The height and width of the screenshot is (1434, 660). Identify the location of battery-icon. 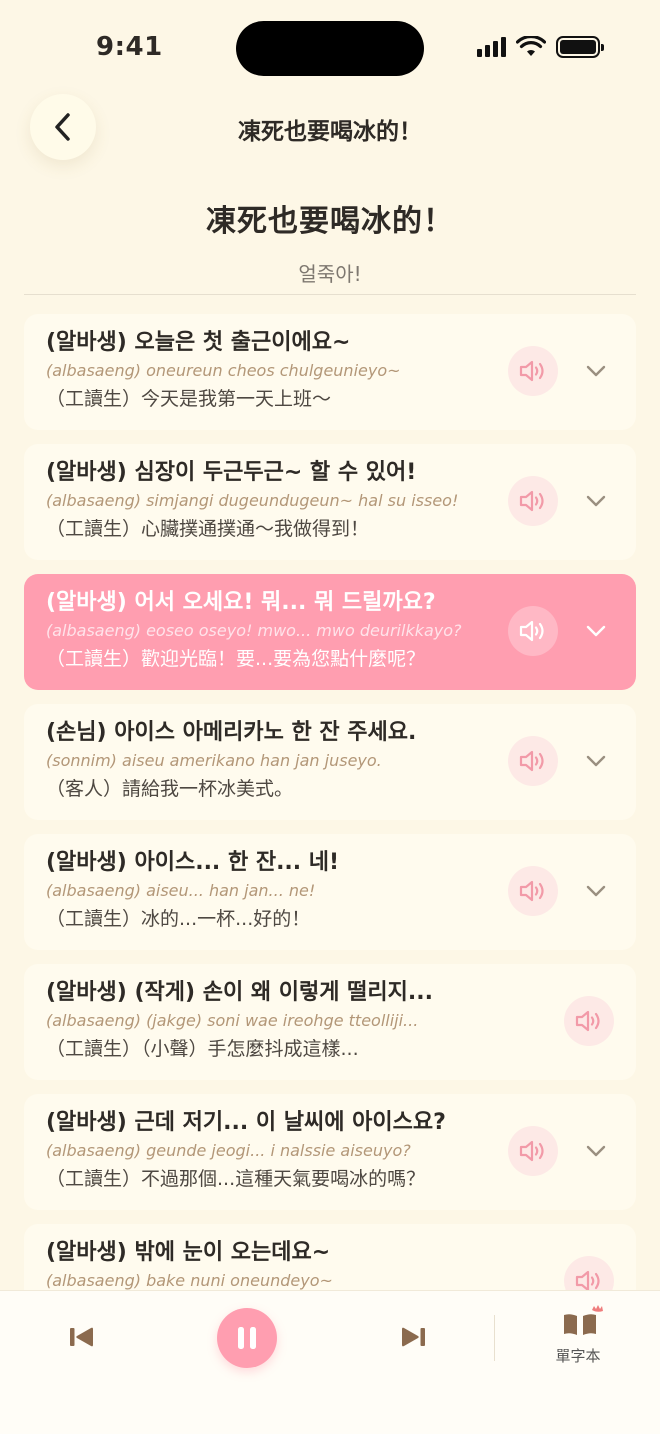
(580, 47).